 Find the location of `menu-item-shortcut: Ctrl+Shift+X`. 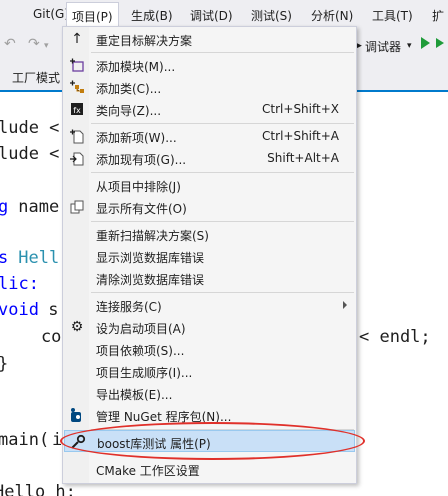

menu-item-shortcut: Ctrl+Shift+X is located at coordinates (300, 109).